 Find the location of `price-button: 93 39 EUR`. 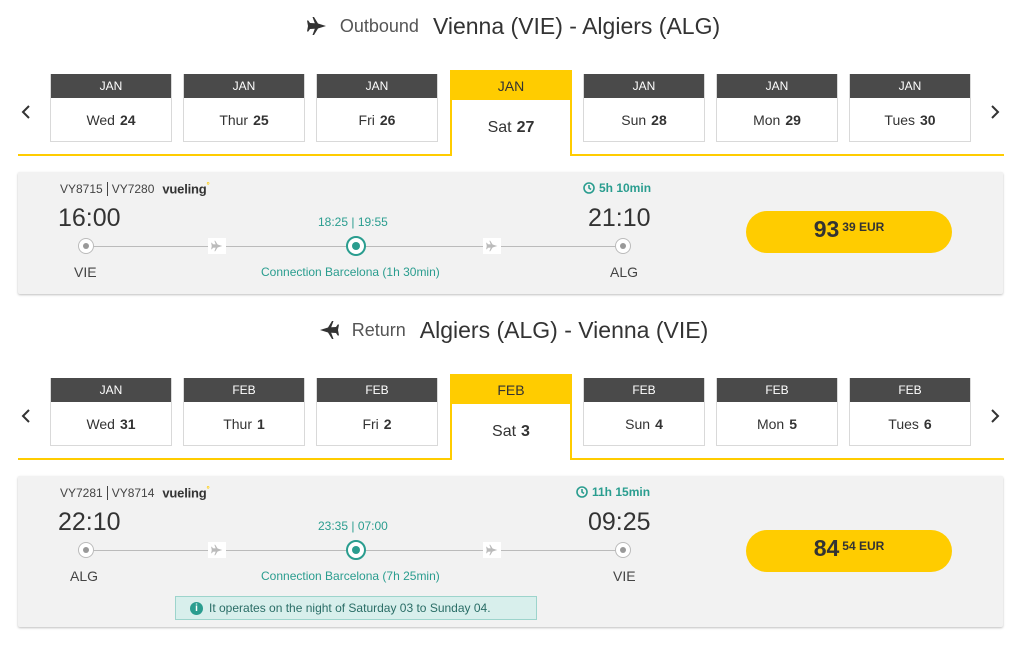

price-button: 93 39 EUR is located at coordinates (849, 232).